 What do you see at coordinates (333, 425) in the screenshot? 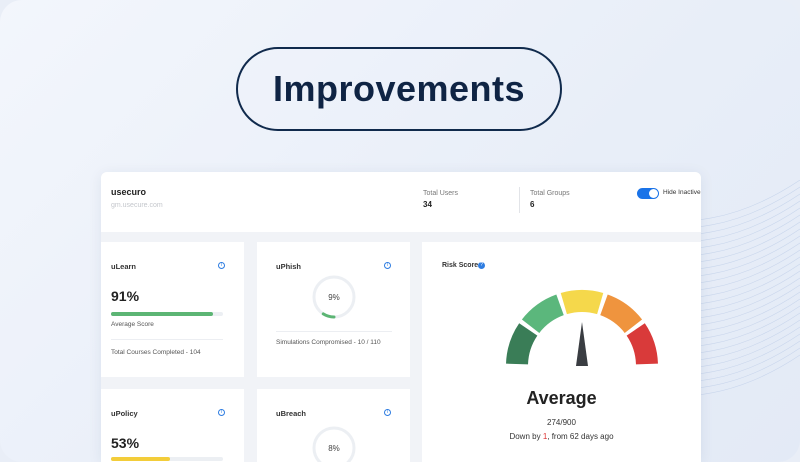
I see `ubreach-card: uBreach i 8%` at bounding box center [333, 425].